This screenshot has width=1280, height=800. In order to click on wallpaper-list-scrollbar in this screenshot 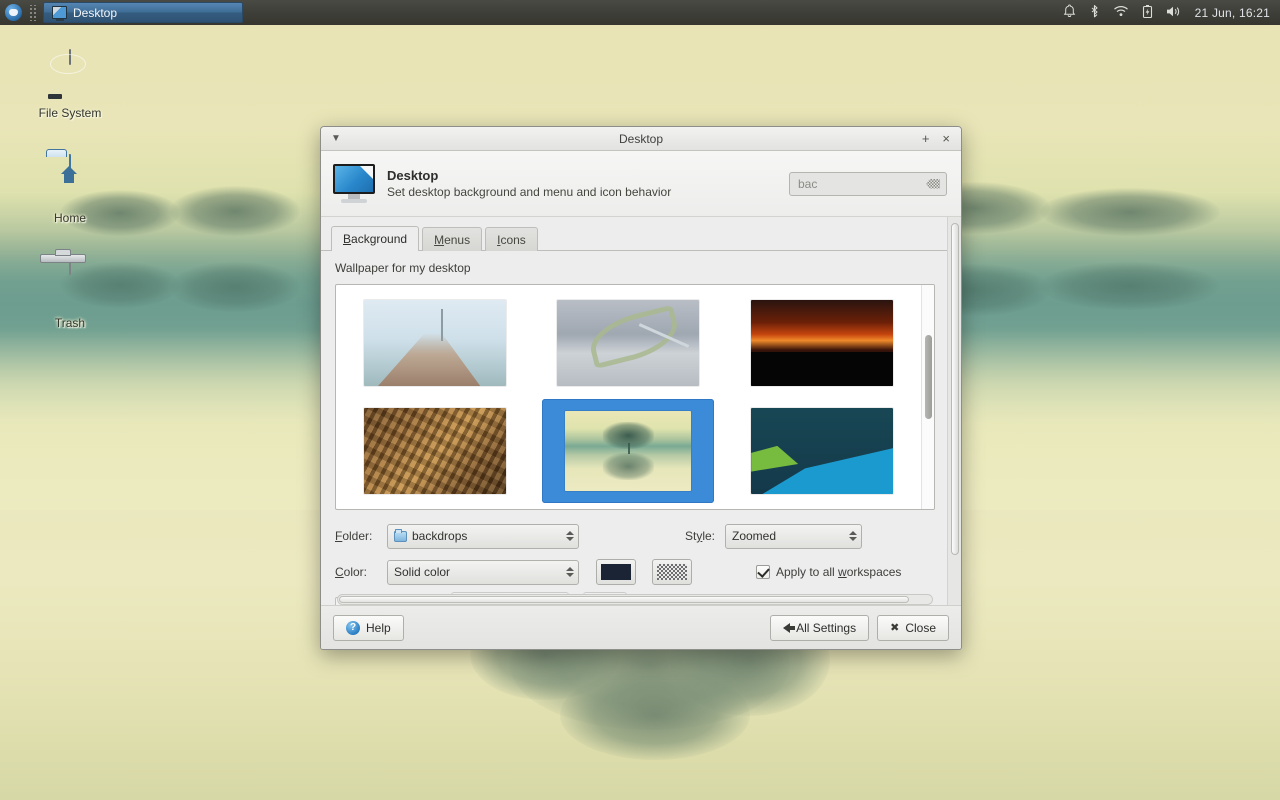, I will do `click(927, 397)`.